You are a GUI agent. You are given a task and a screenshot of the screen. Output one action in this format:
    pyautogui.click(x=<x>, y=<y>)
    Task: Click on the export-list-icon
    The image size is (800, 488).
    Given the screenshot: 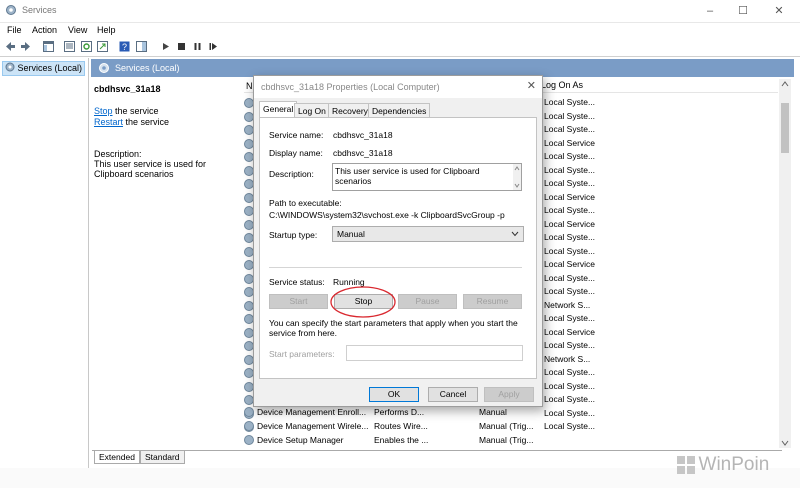 What is the action you would take?
    pyautogui.click(x=102, y=46)
    